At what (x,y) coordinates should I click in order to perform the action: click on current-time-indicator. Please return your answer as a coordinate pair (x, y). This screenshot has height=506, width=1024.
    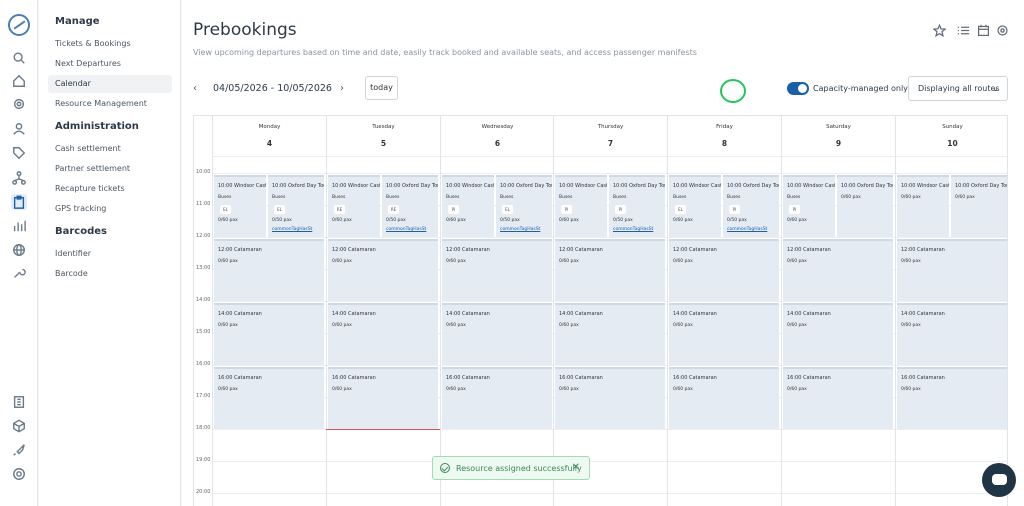
    Looking at the image, I should click on (383, 429).